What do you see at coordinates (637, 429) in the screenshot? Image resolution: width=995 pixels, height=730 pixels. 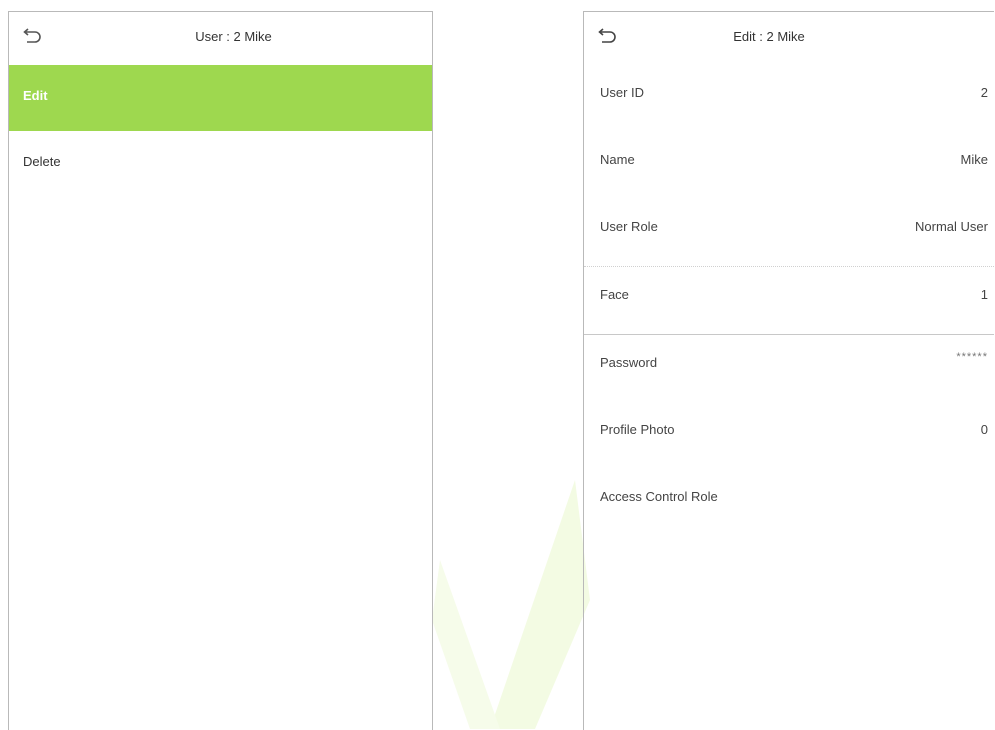 I see `row-label: Profile Photo` at bounding box center [637, 429].